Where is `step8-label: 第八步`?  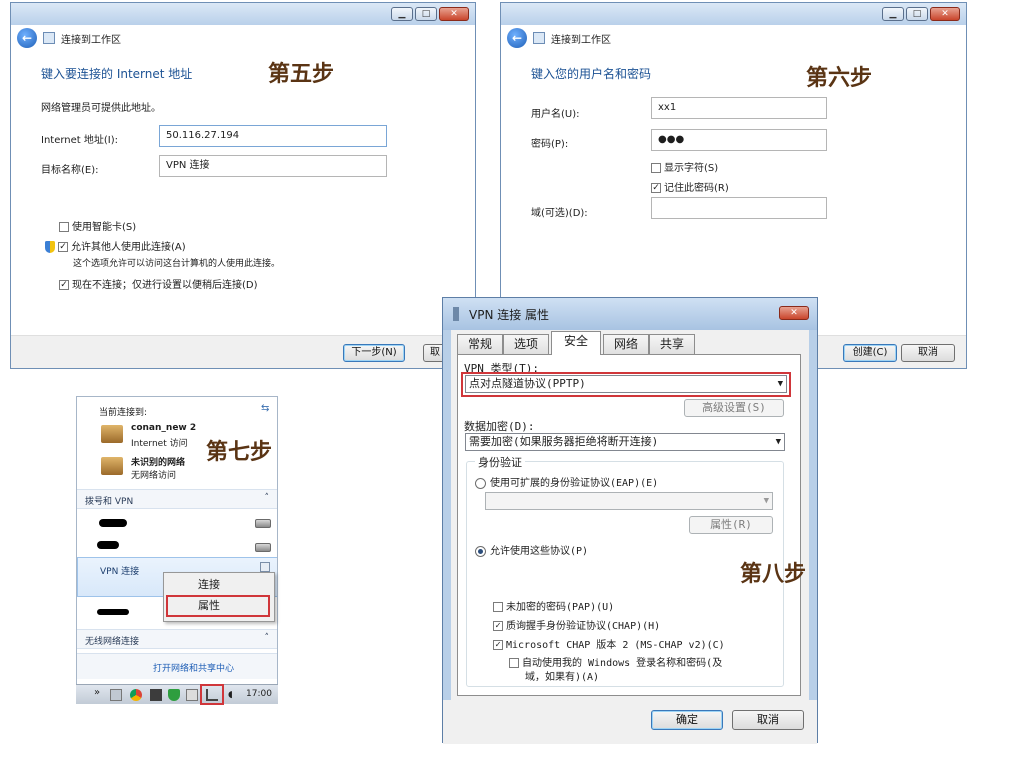 step8-label: 第八步 is located at coordinates (773, 574).